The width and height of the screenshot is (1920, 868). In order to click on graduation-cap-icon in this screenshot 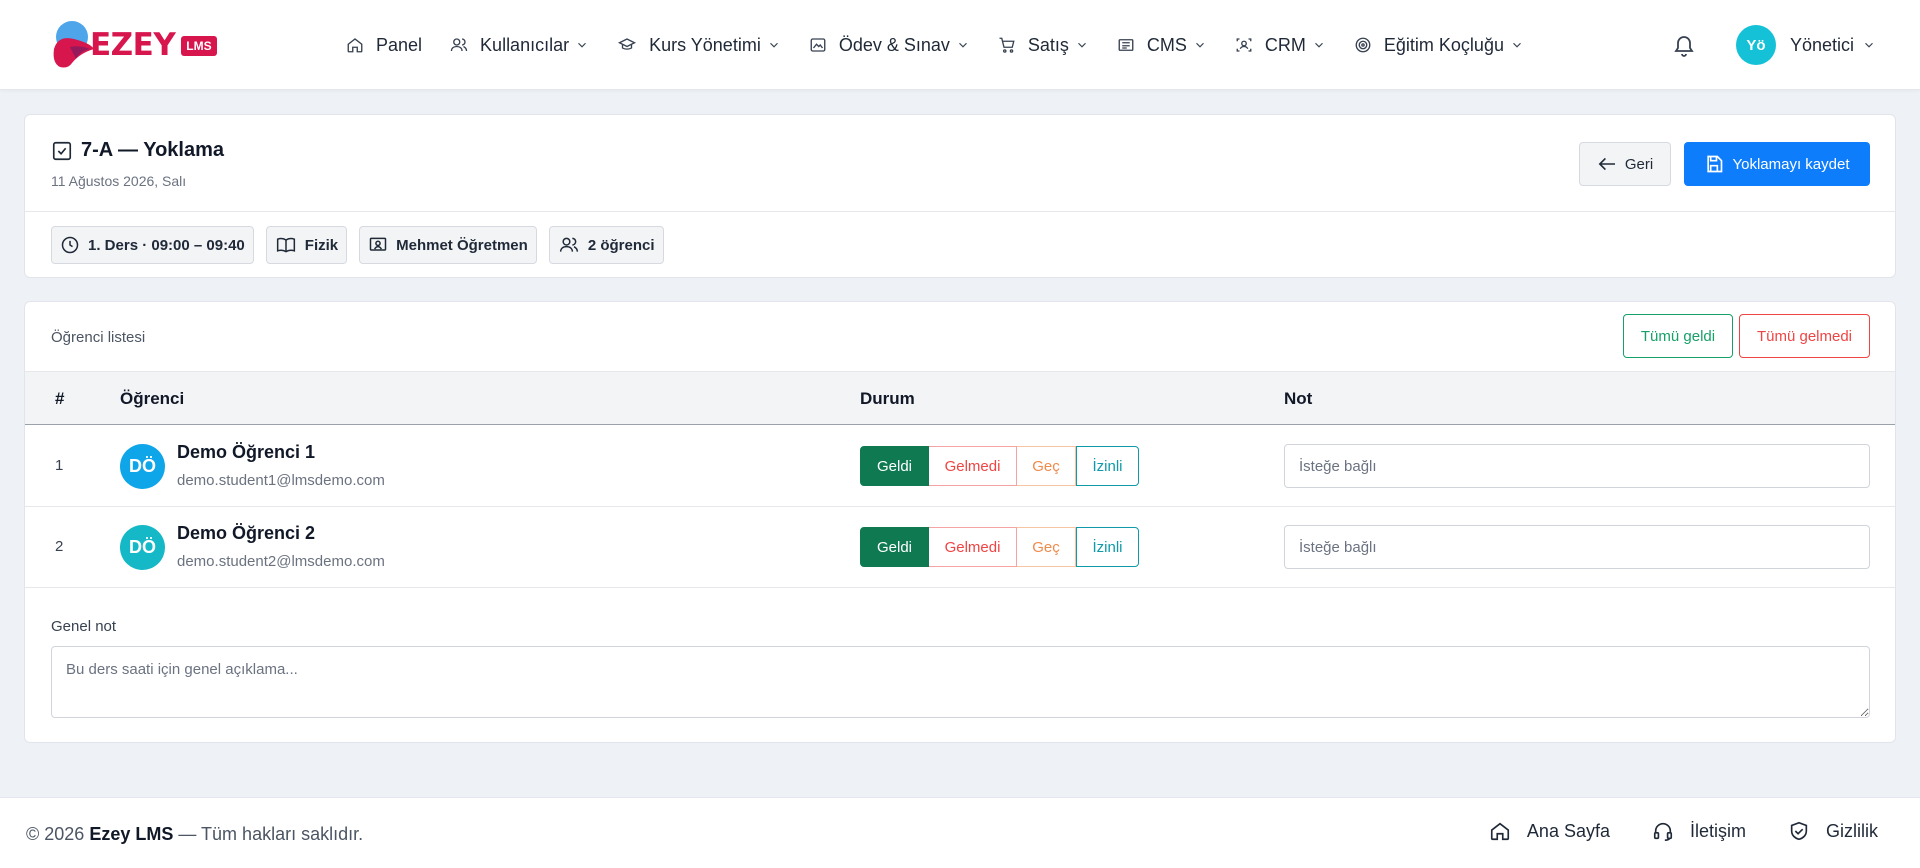, I will do `click(627, 45)`.